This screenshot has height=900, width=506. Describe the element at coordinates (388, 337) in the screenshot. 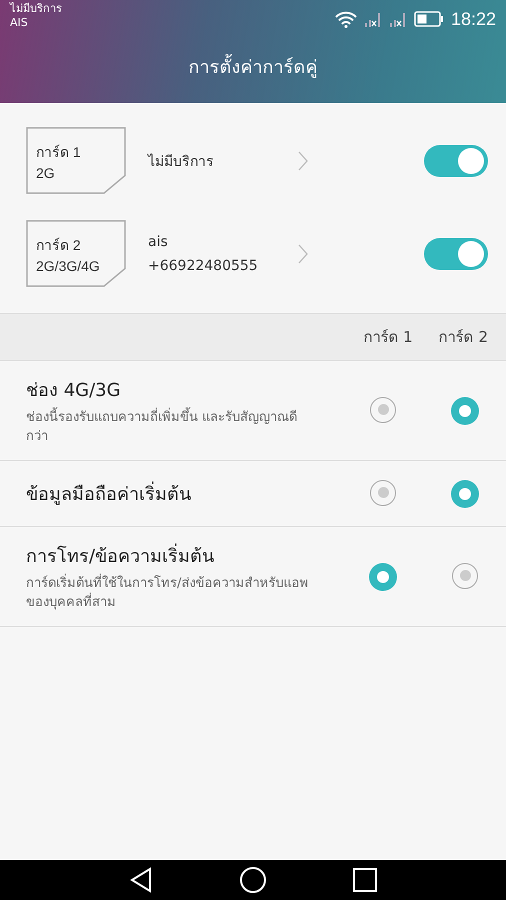

I see `column-header: การ์ด 1` at that location.